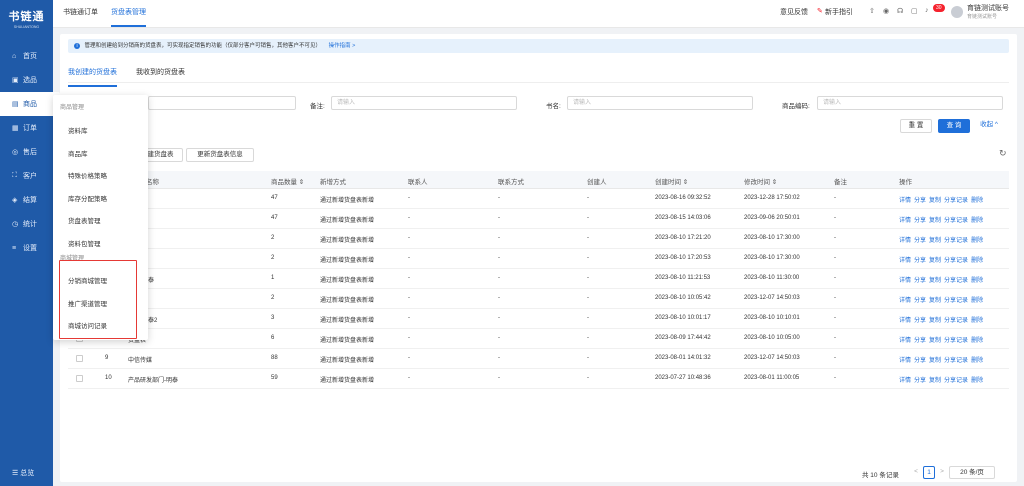  What do you see at coordinates (84, 243) in the screenshot?
I see `submenu-item: 资料包管理` at bounding box center [84, 243].